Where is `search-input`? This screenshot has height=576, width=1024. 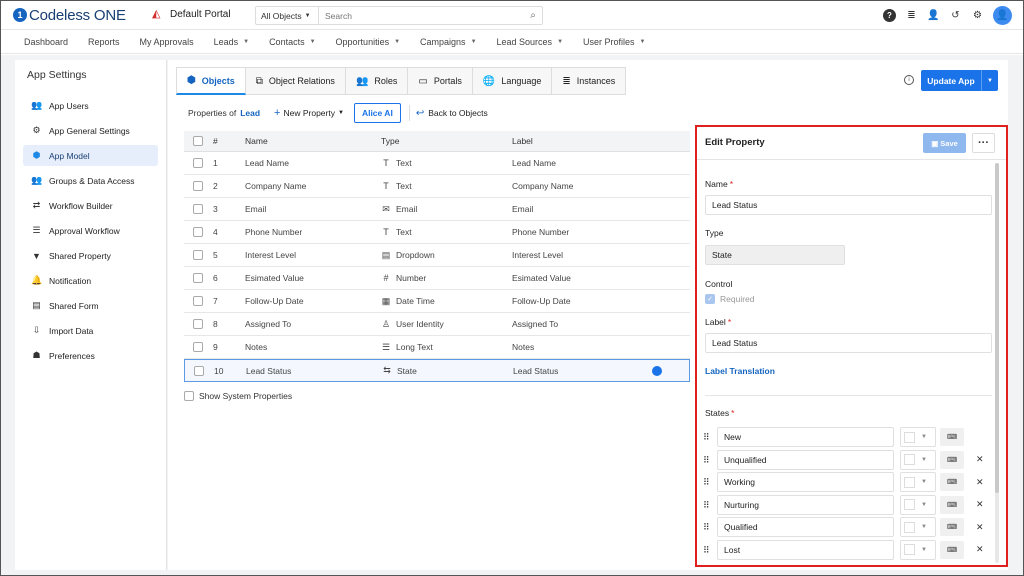 search-input is located at coordinates (421, 15).